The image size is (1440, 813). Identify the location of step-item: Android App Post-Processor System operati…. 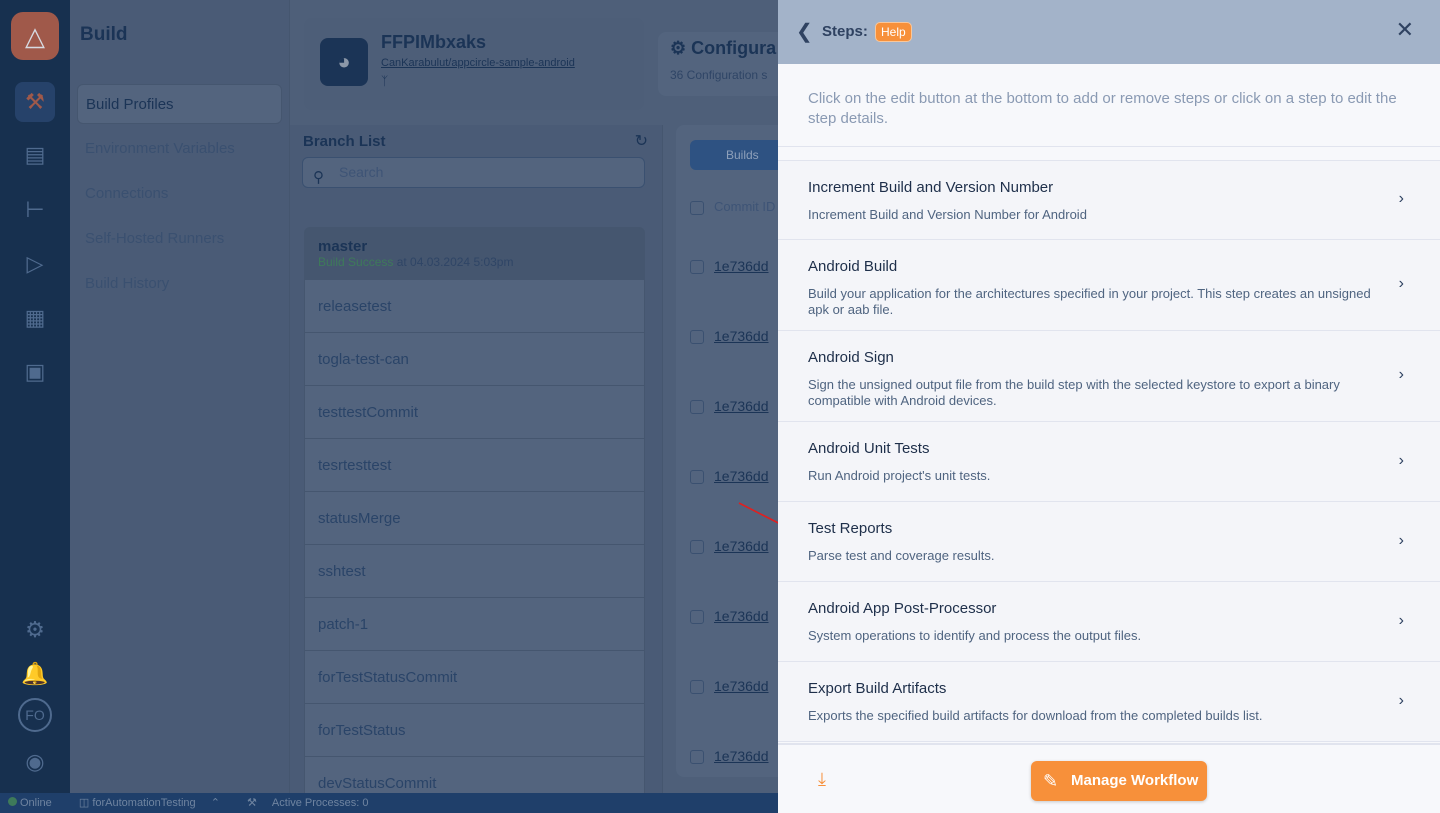
(1109, 622).